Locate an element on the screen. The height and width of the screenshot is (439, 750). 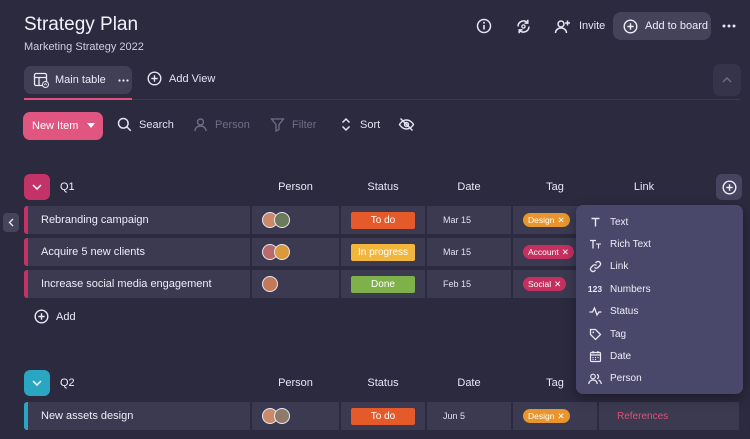
sort-icon is located at coordinates (346, 124).